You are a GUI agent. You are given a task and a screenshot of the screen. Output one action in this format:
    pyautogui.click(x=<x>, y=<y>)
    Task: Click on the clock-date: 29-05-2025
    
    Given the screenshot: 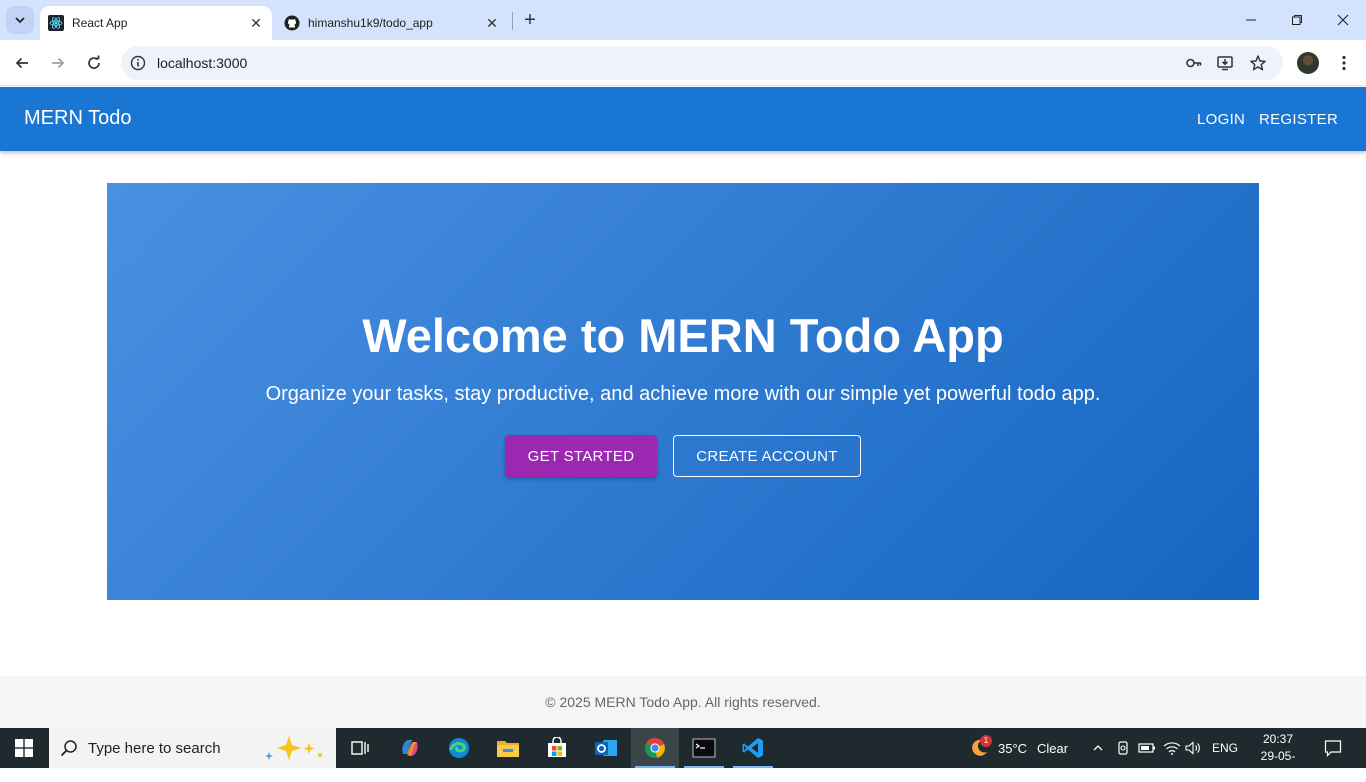 What is the action you would take?
    pyautogui.click(x=1278, y=764)
    